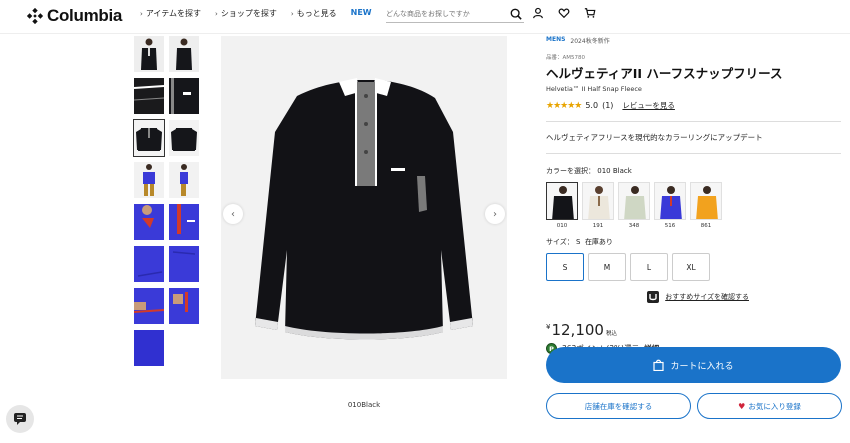 Image resolution: width=850 pixels, height=443 pixels. I want to click on brand-logo: Columbia, so click(74, 16).